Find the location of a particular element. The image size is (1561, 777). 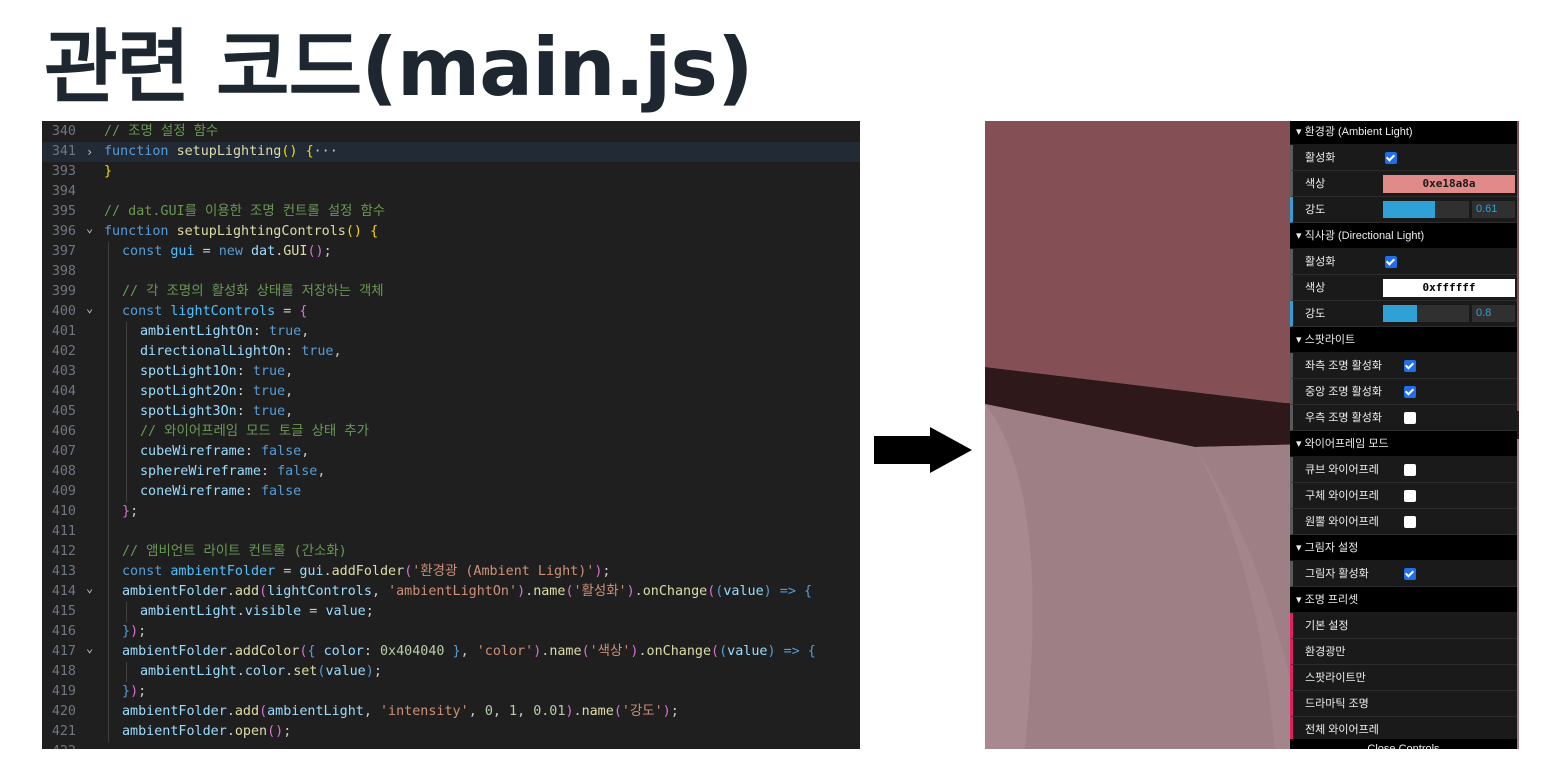

code-line: 421 ambientFolder.open(); is located at coordinates (451, 732).